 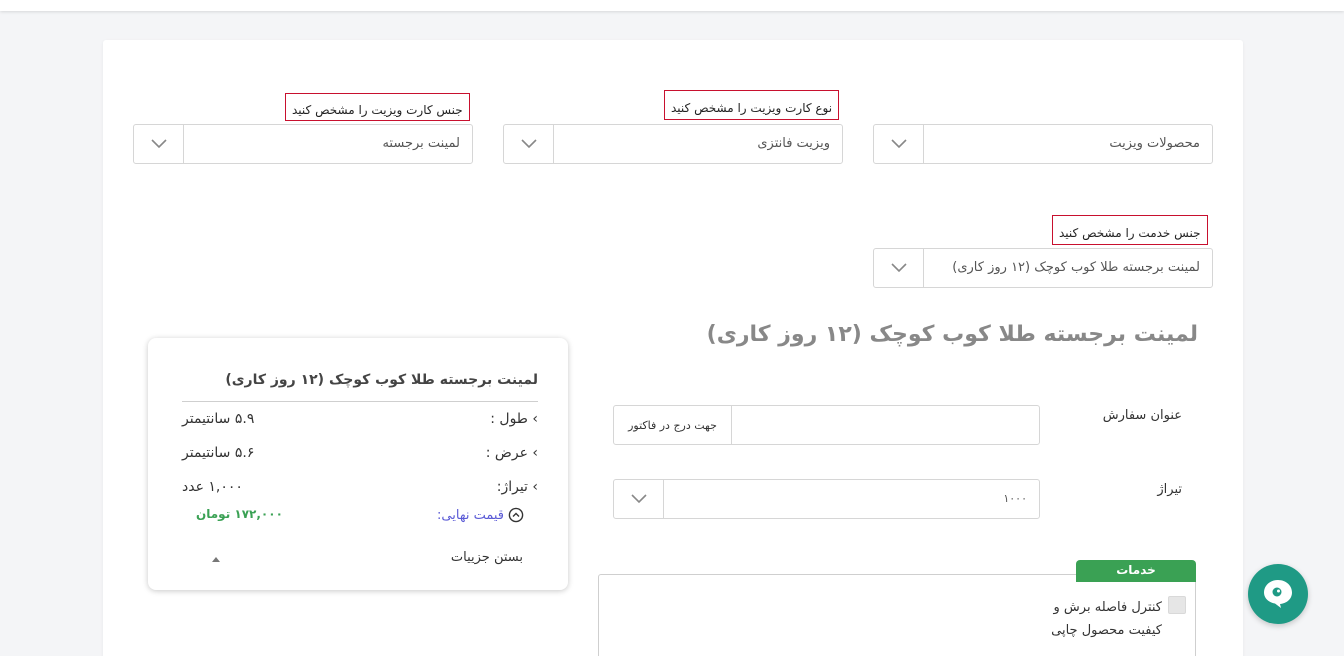 I want to click on card-material-label: جنس کارت ویزیت را مشخص کنید, so click(x=377, y=107).